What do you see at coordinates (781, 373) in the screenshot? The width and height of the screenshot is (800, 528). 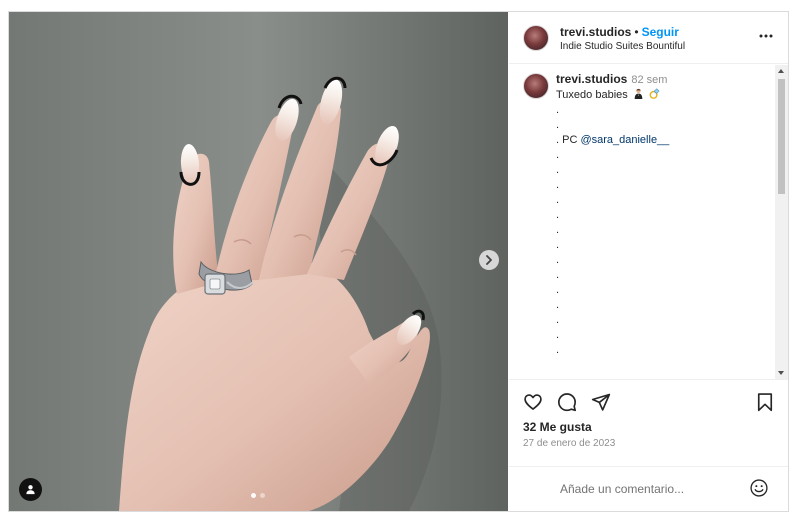 I see `scroll-down-arrow-icon` at bounding box center [781, 373].